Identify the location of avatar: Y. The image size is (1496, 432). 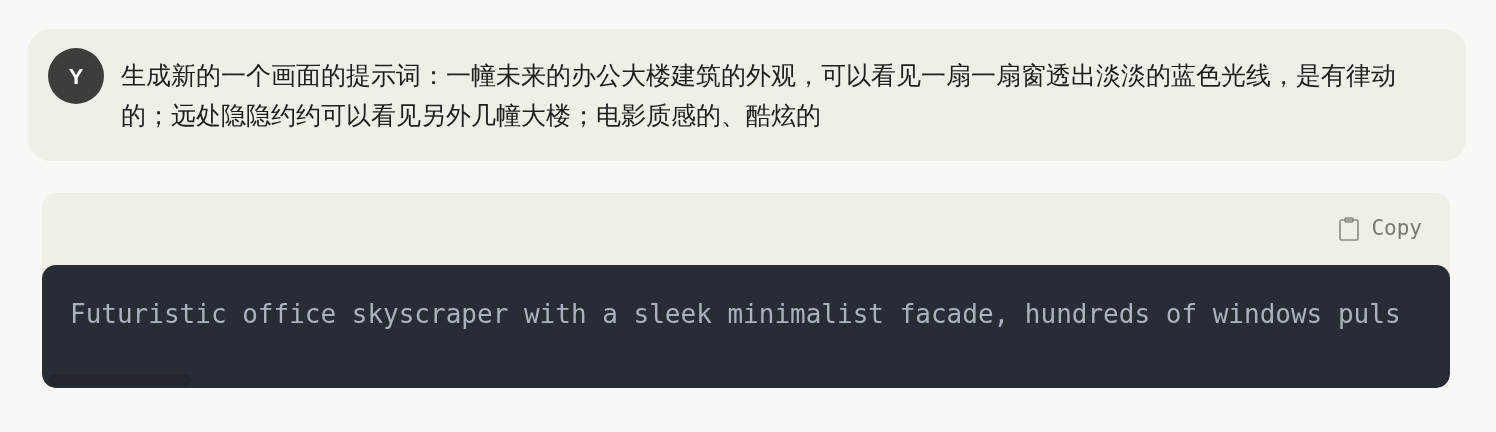
(76, 76).